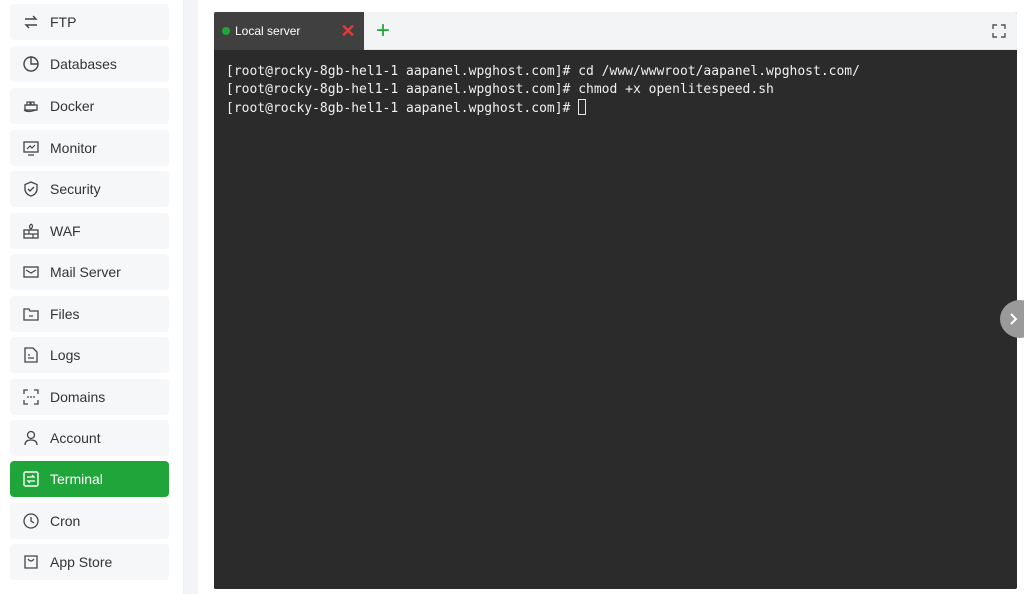  Describe the element at coordinates (383, 31) in the screenshot. I see `add-tab-button: +` at that location.